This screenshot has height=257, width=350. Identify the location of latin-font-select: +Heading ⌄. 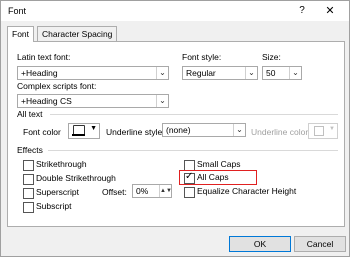
(93, 73).